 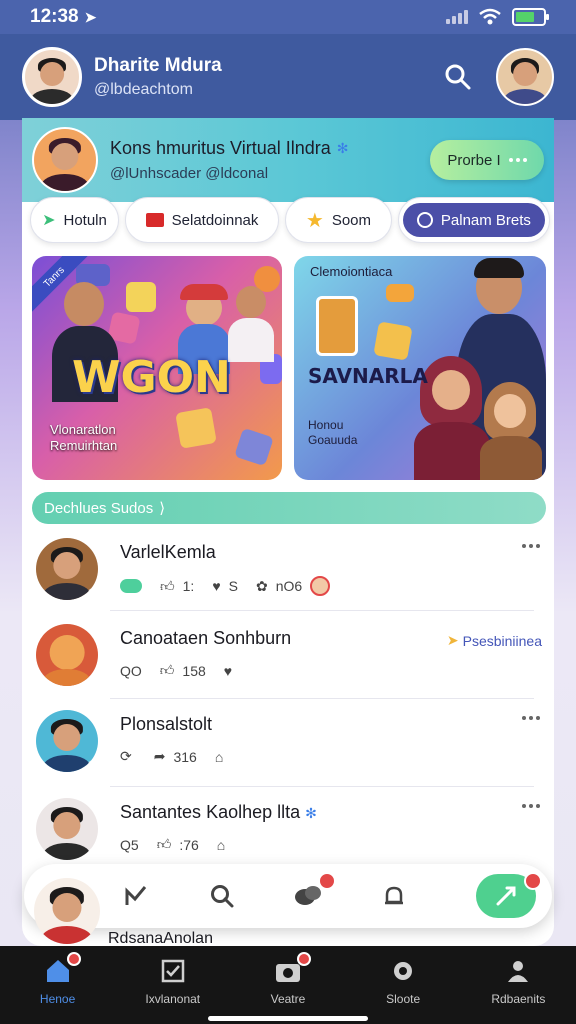 I want to click on compose-button, so click(x=509, y=895).